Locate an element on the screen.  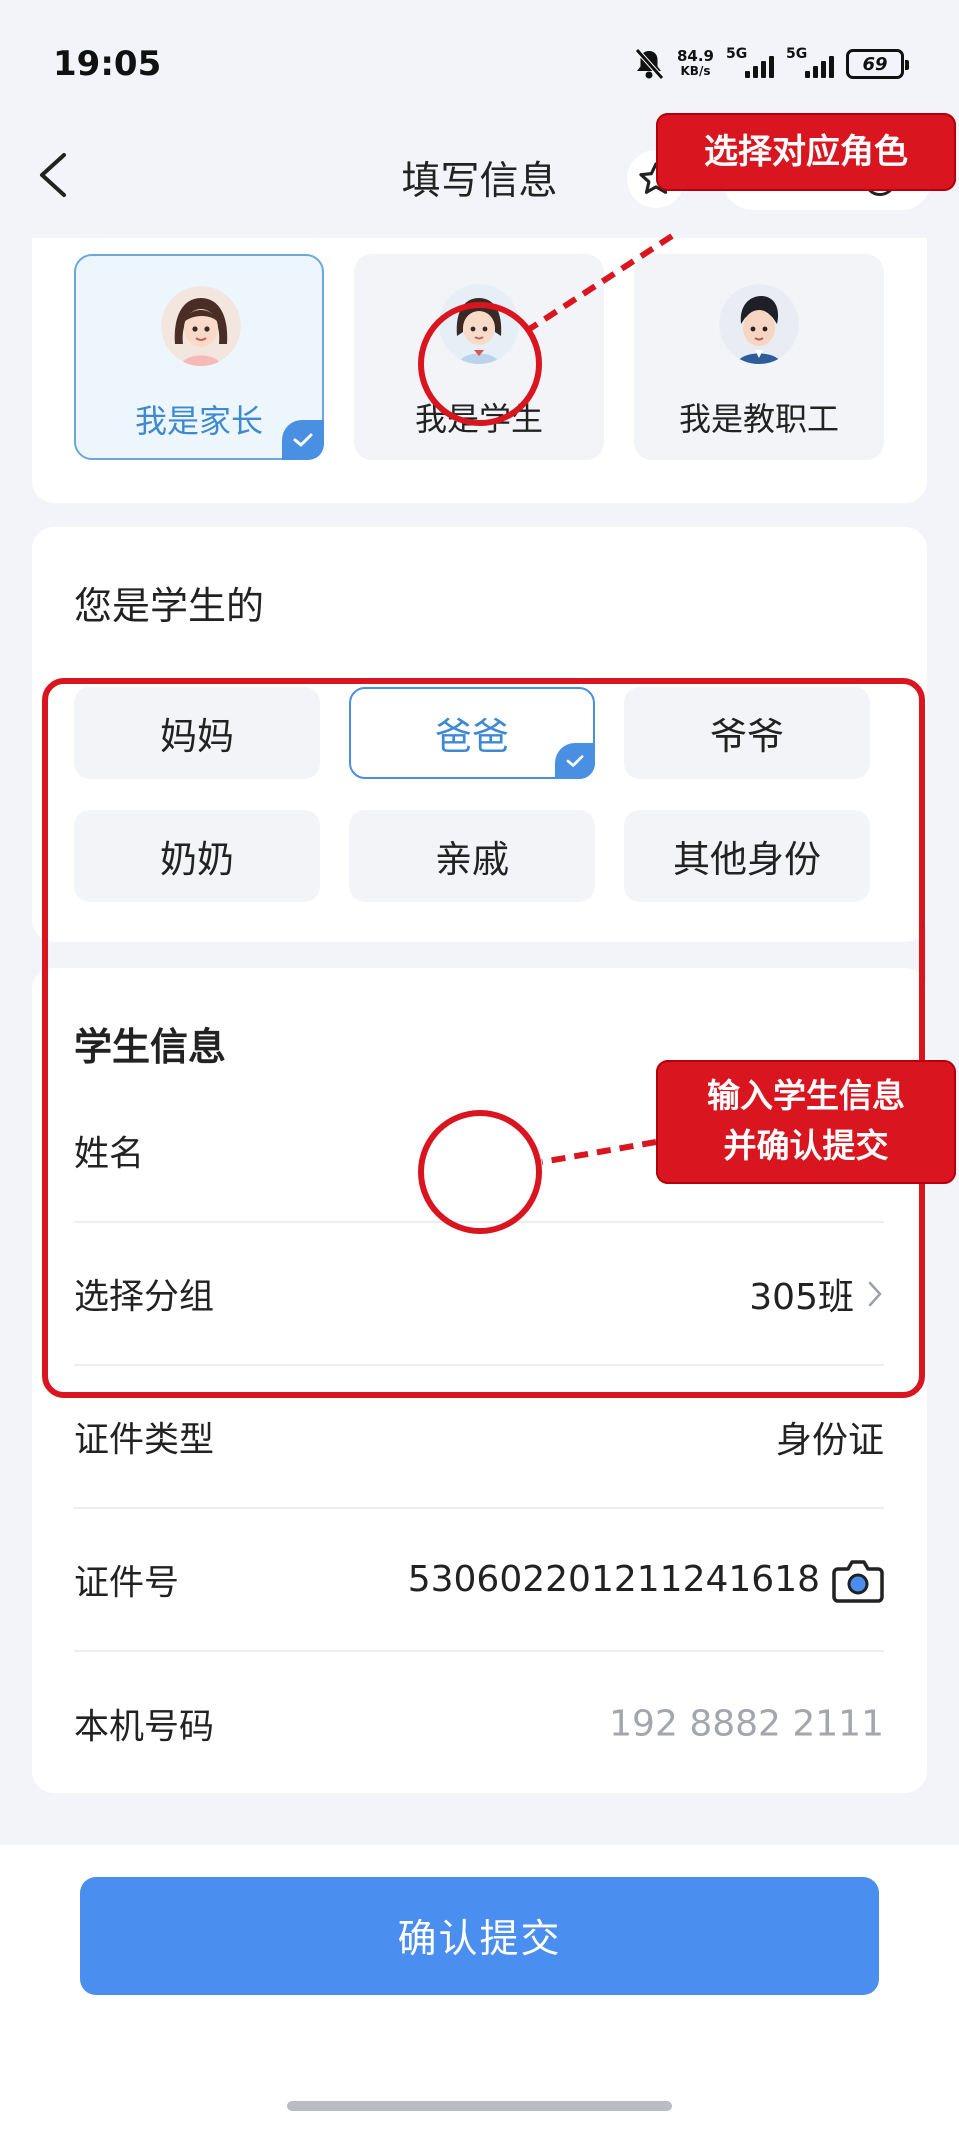
annotation-callout-role: 选择对应角色 is located at coordinates (806, 152).